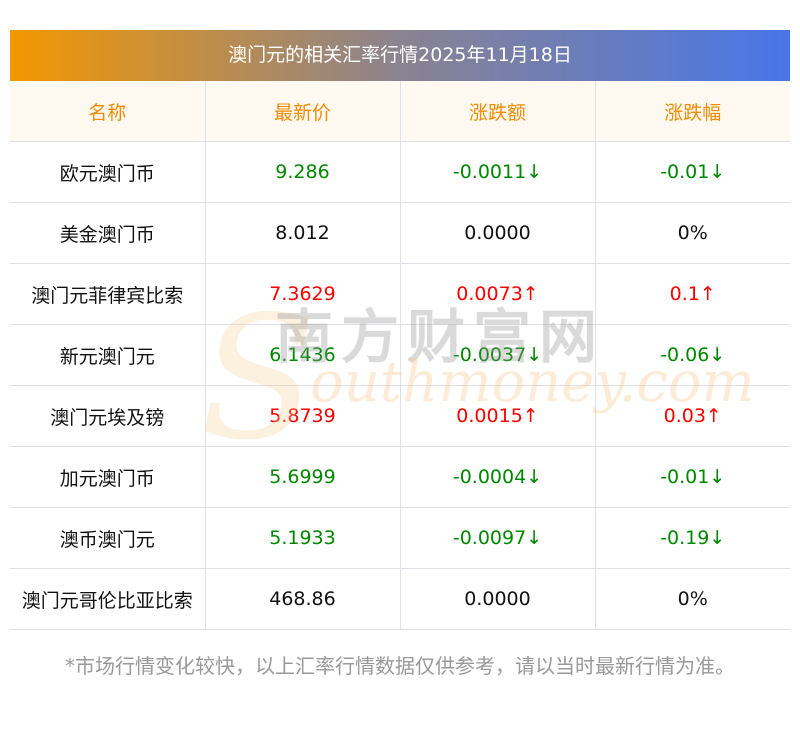 The width and height of the screenshot is (800, 733). I want to click on table-header-row: 名称 最新价 涨跌额 涨跌幅, so click(400, 111).